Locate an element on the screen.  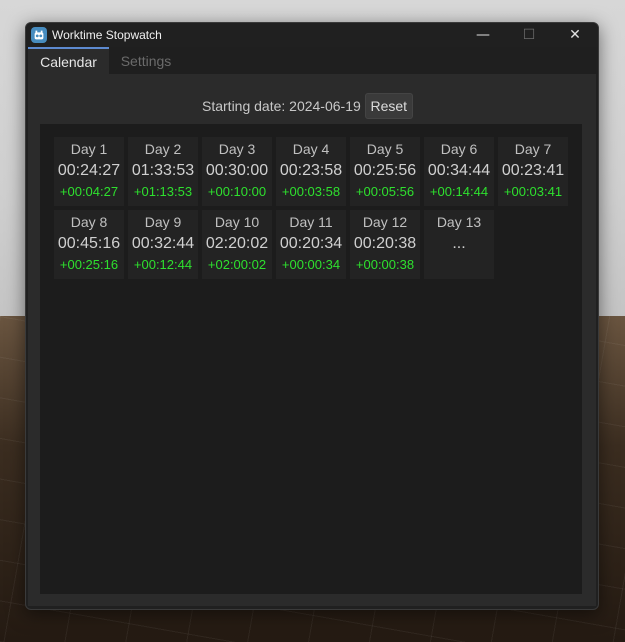
day-cell: Day 2 01:33:53 +01:13:53 is located at coordinates (163, 171).